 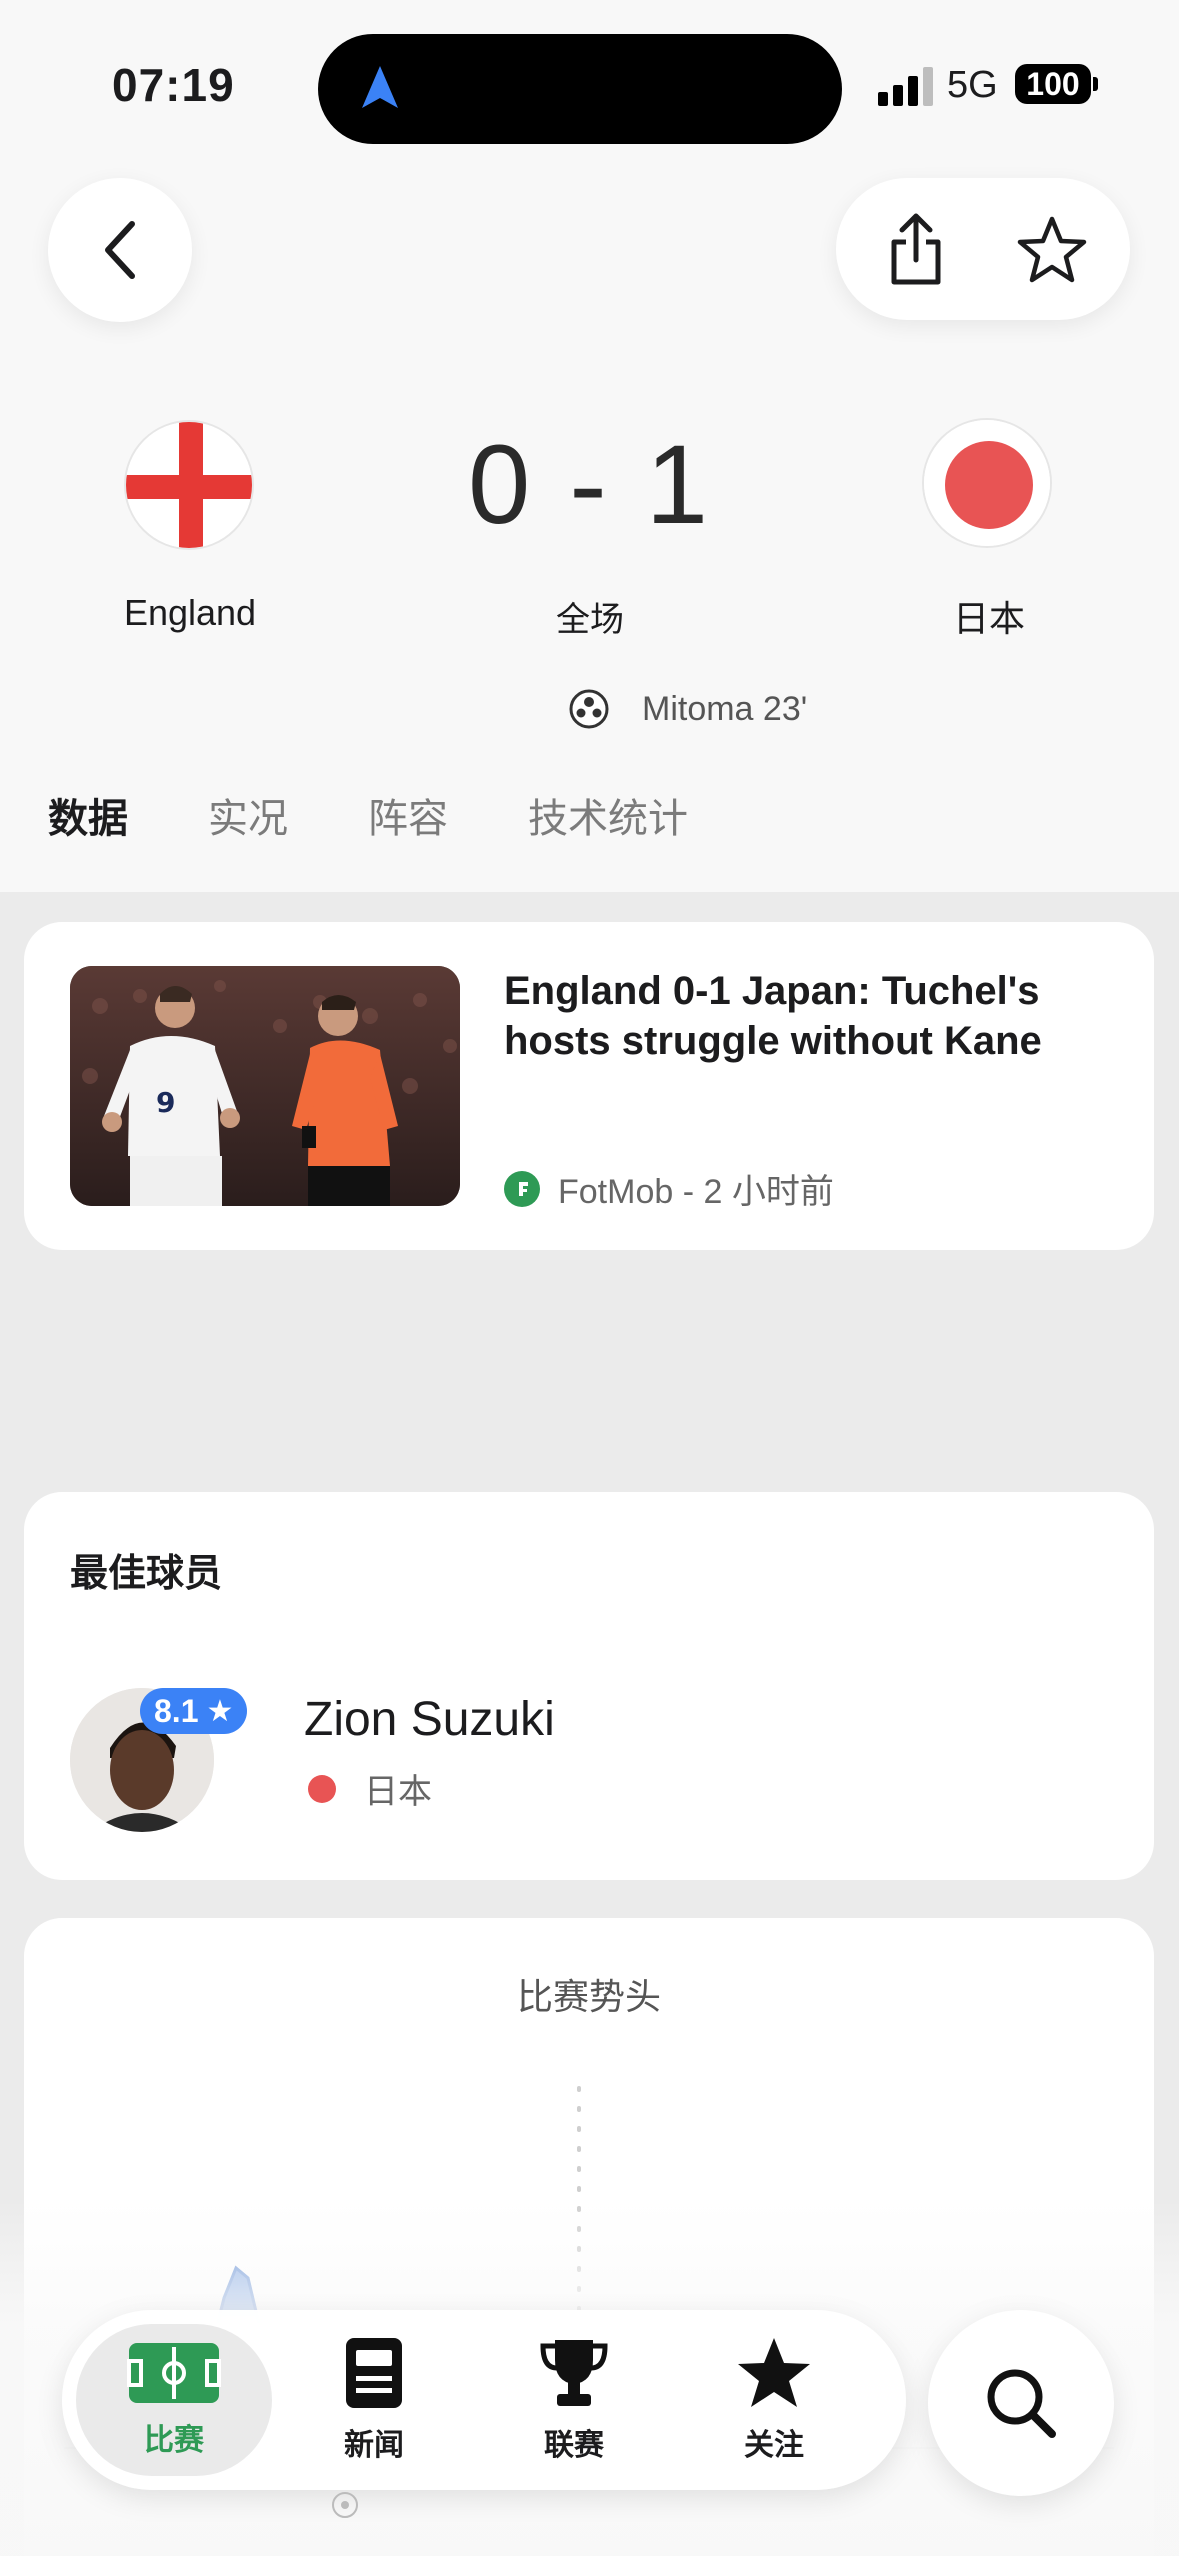 I want to click on tab-lineup: 阵容, so click(x=408, y=815).